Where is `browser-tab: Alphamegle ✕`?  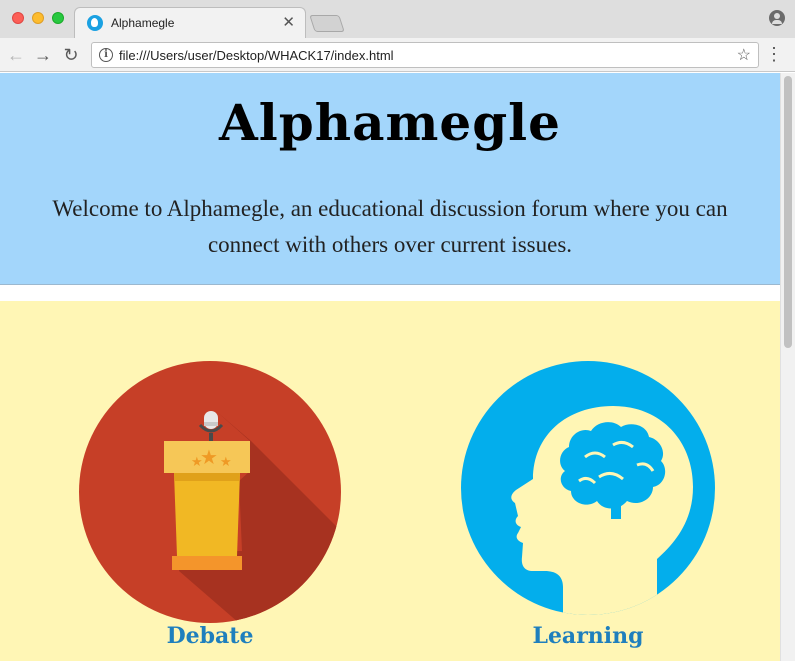
browser-tab: Alphamegle ✕ is located at coordinates (190, 22).